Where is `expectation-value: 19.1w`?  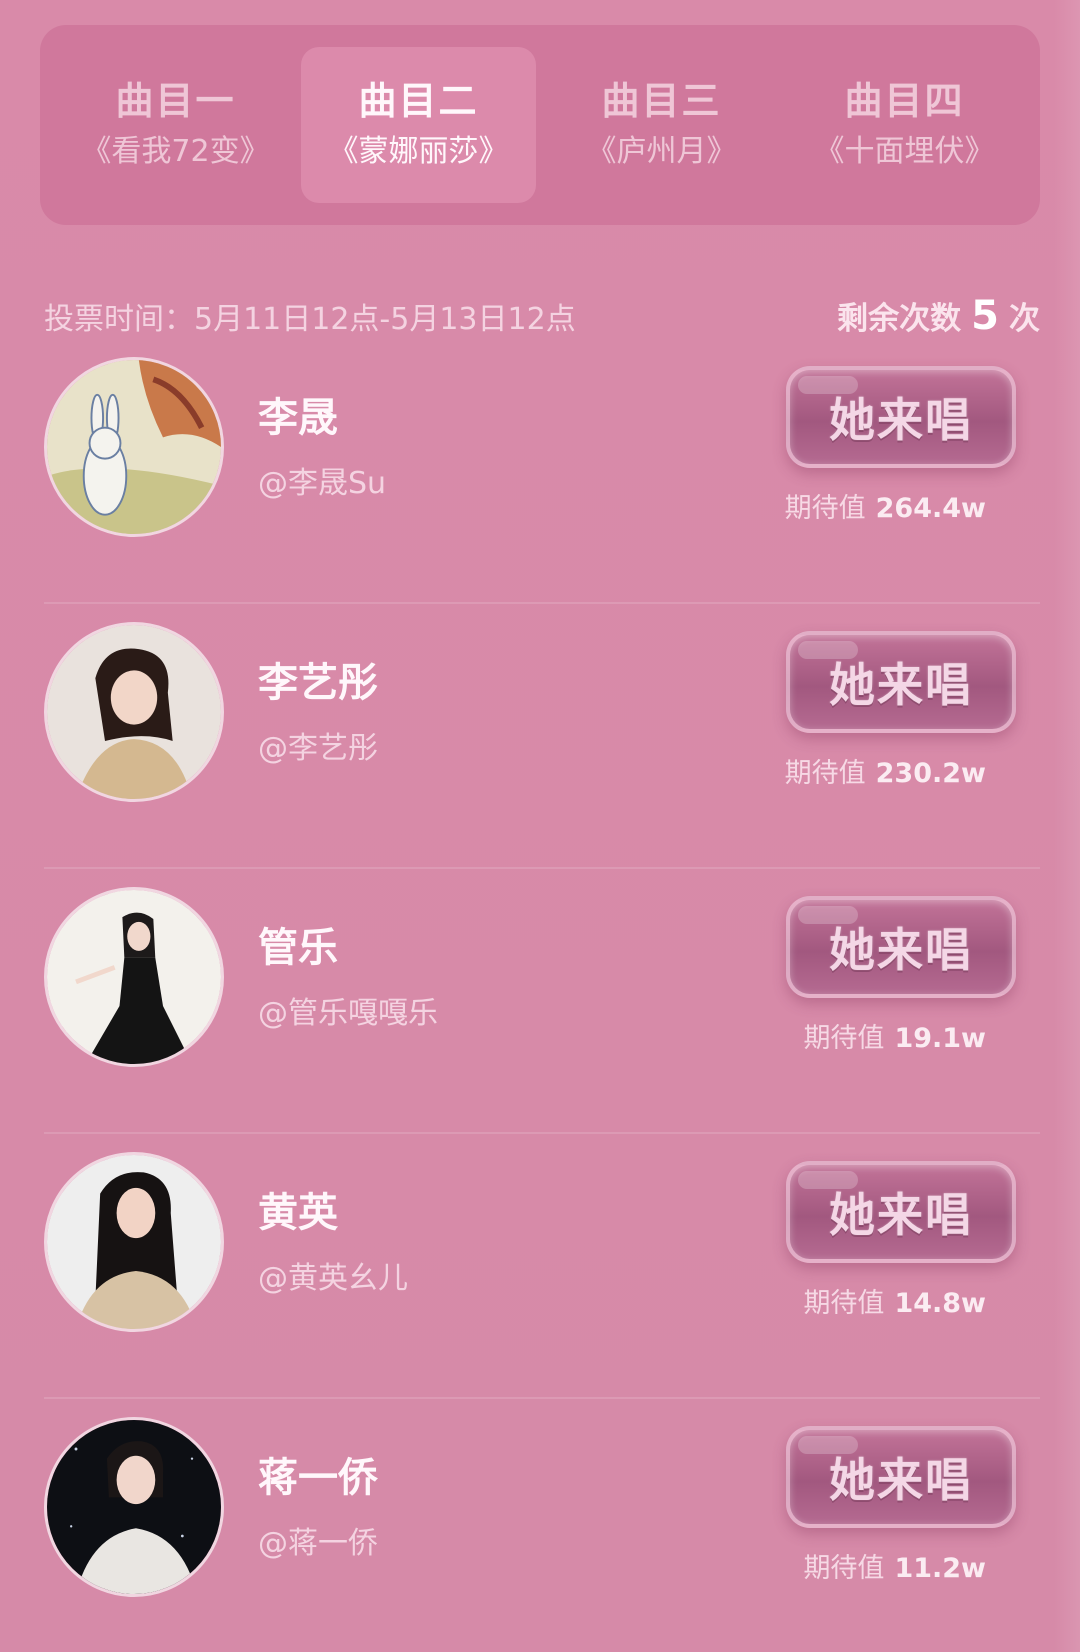 expectation-value: 19.1w is located at coordinates (940, 1038).